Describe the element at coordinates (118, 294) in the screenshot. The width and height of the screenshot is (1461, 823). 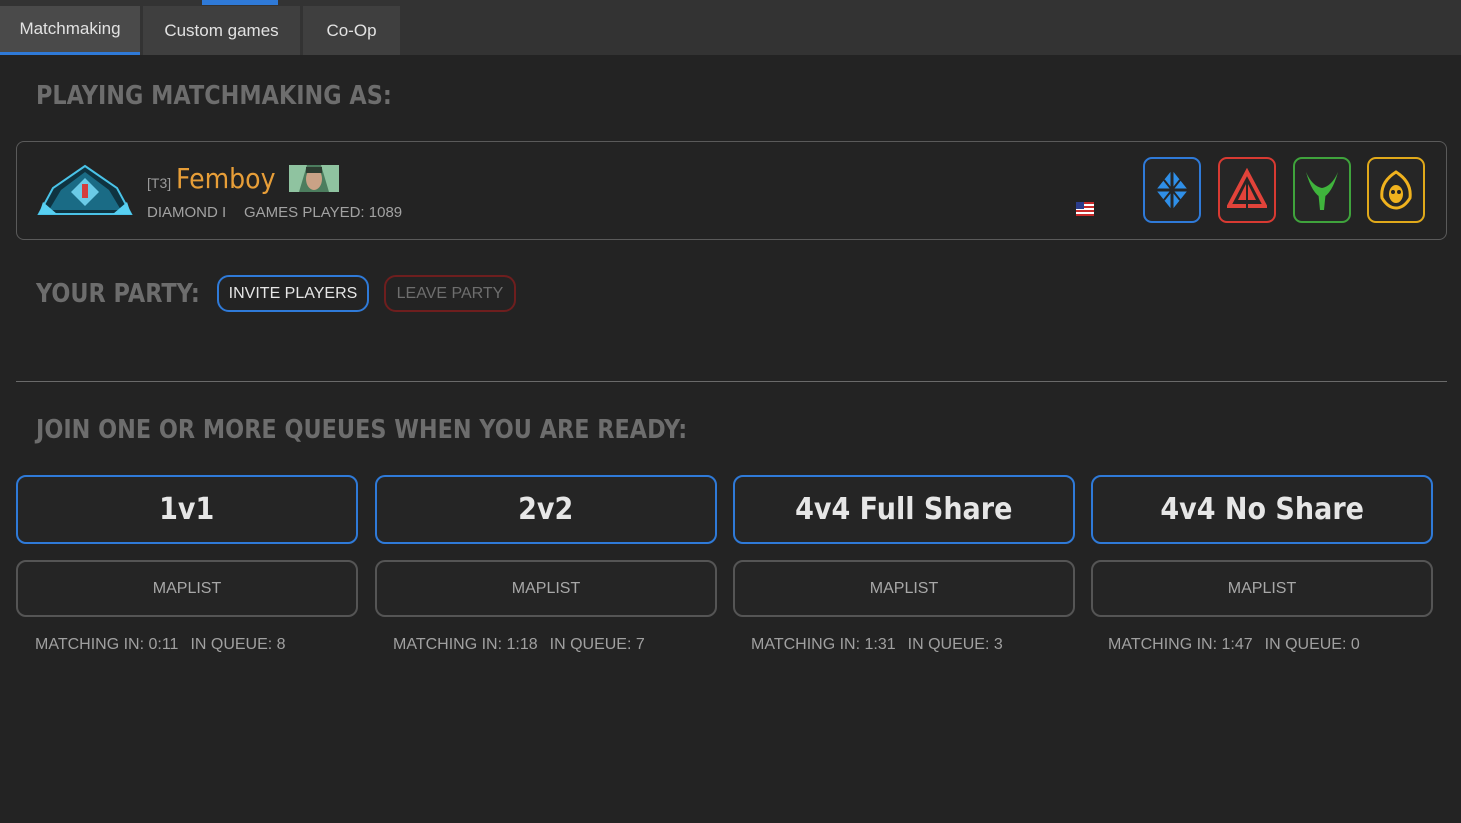
I see `party-heading: YOUR PARTY:` at that location.